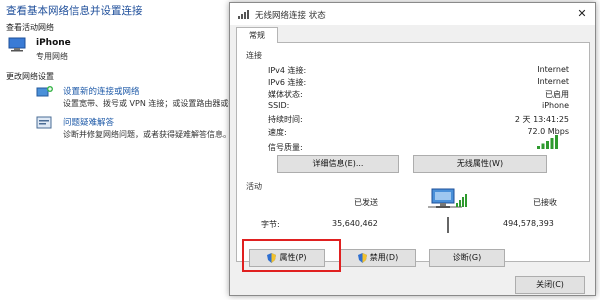 The height and width of the screenshot is (300, 600). I want to click on duration-value: 2 天 13:41:25, so click(541, 119).